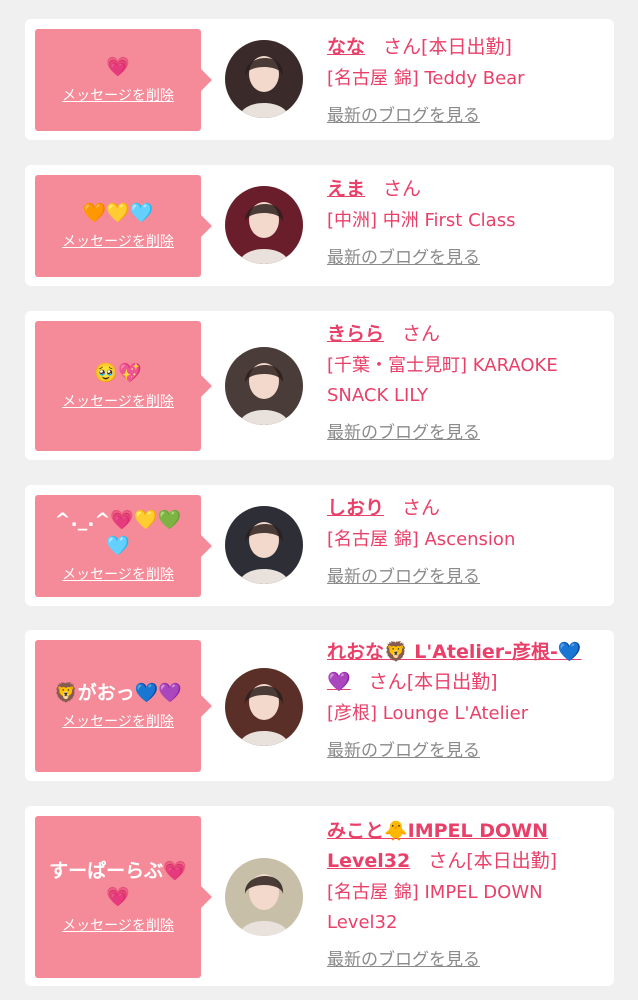 The width and height of the screenshot is (638, 1000). Describe the element at coordinates (435, 907) in the screenshot. I see `shop-name: [名古屋 錦] IMPEL DOWN Level32` at that location.